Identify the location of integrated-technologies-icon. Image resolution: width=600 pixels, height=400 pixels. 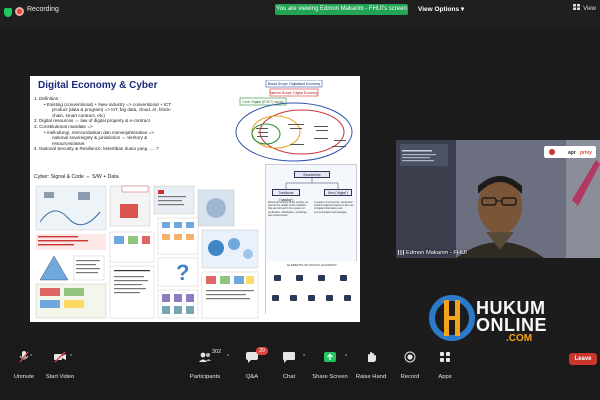
(321, 278).